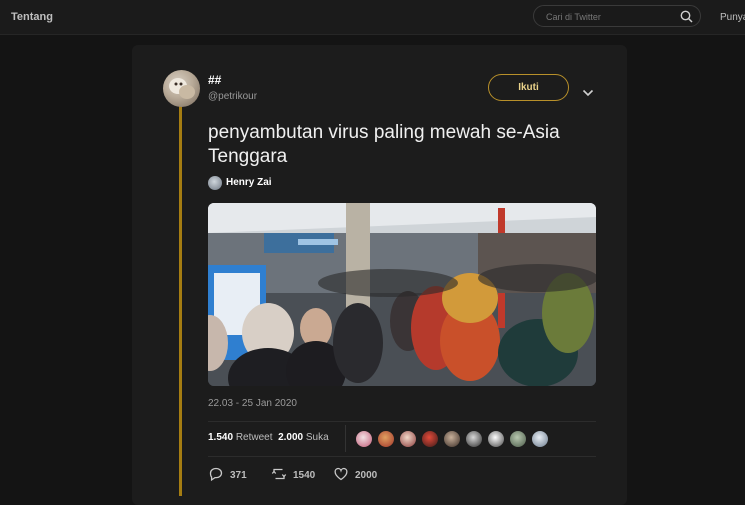 The height and width of the screenshot is (505, 745). Describe the element at coordinates (686, 19) in the screenshot. I see `search-icon` at that location.